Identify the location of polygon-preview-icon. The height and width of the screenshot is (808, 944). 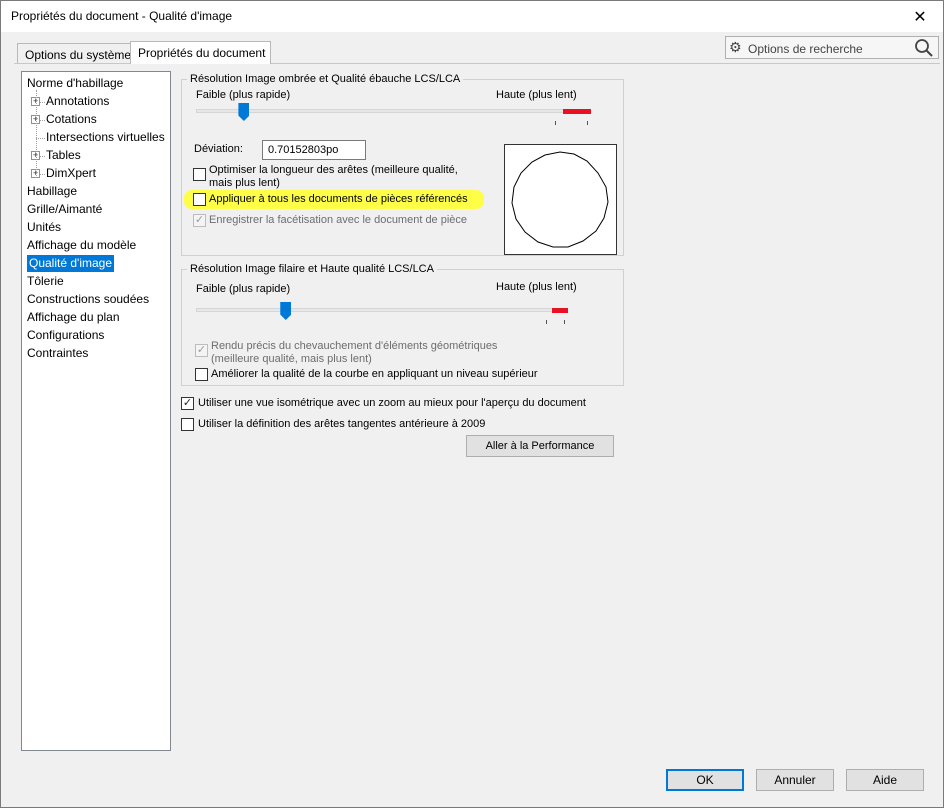
(560, 199).